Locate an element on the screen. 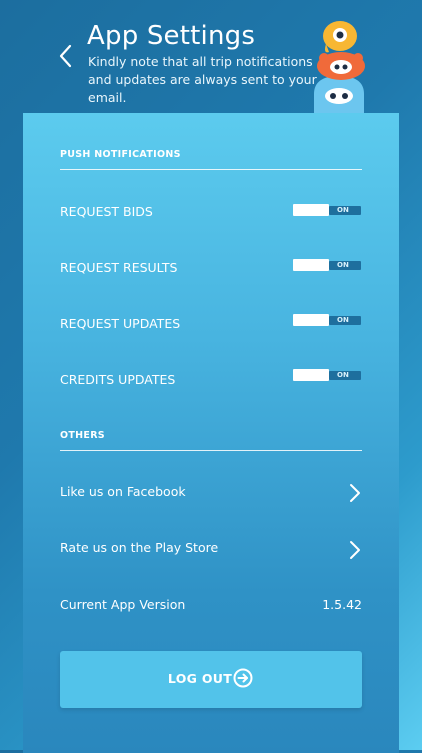 This screenshot has height=753, width=422. list-item-label: Rate us on the Play Store is located at coordinates (139, 547).